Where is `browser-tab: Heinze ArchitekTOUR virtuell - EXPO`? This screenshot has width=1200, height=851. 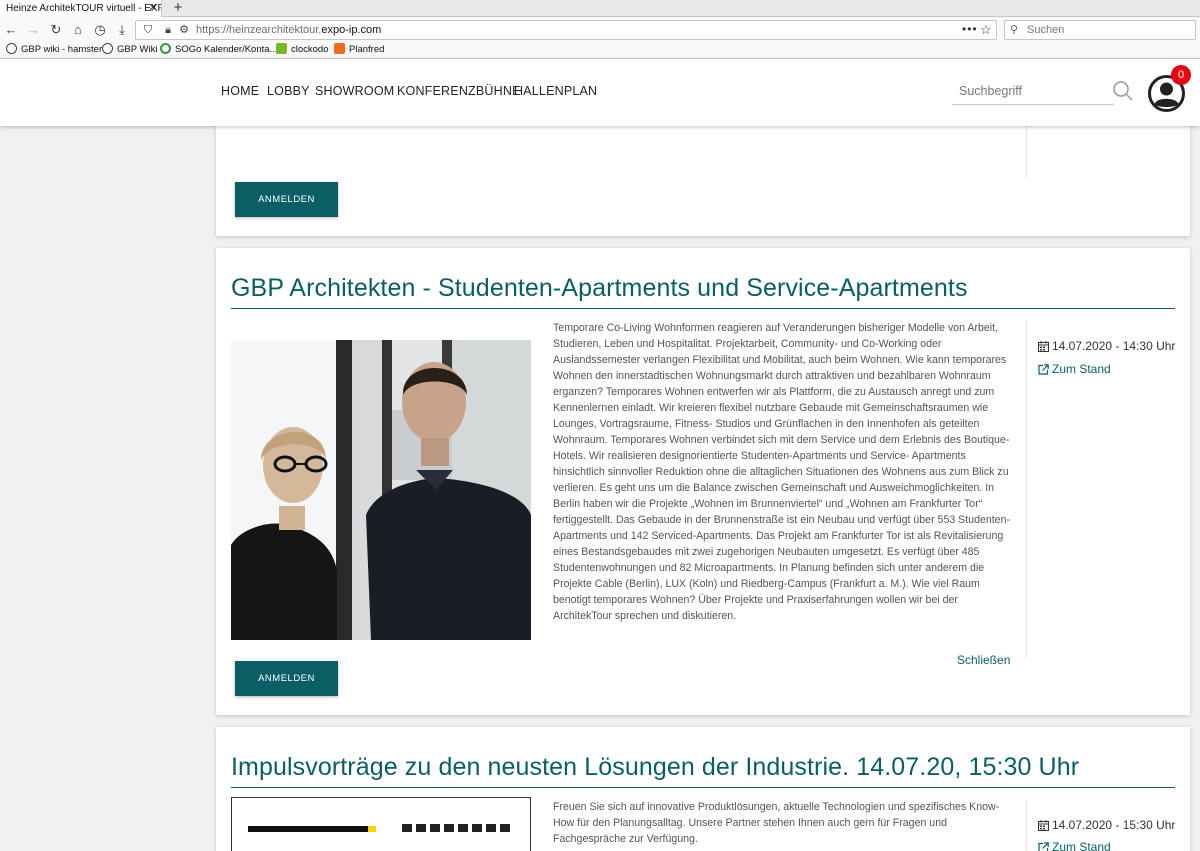 browser-tab: Heinze ArchitekTOUR virtuell - EXPO is located at coordinates (81, 8).